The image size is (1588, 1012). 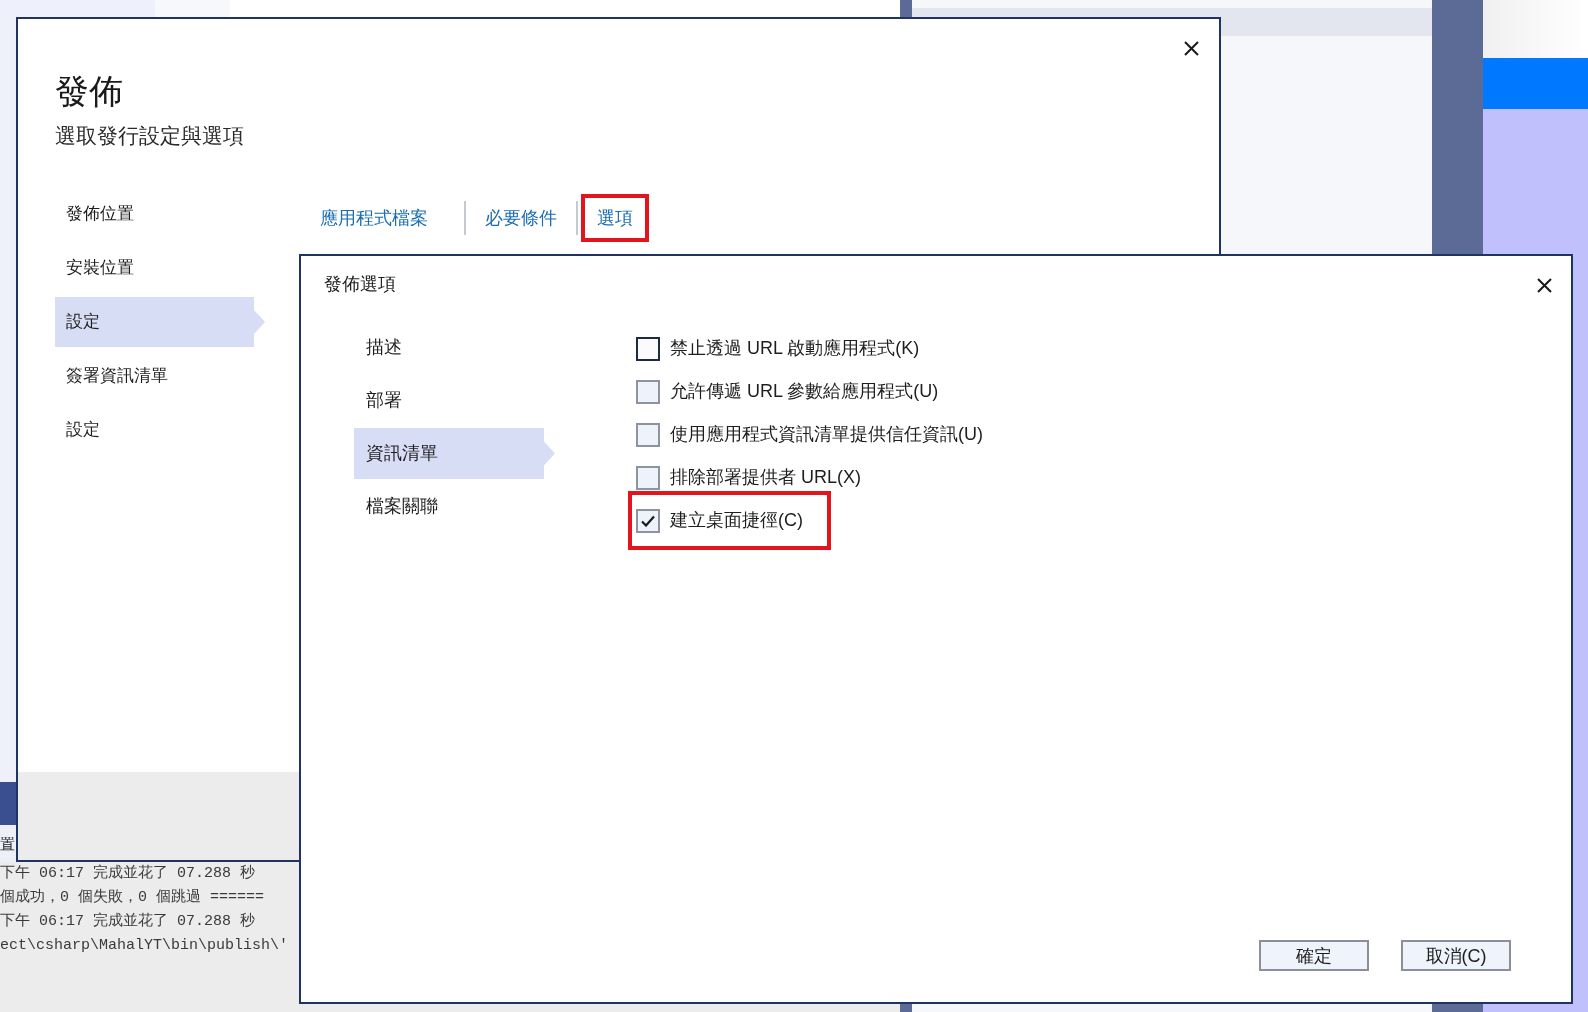 What do you see at coordinates (160, 376) in the screenshot?
I see `nav-item: 簽署資訊清單` at bounding box center [160, 376].